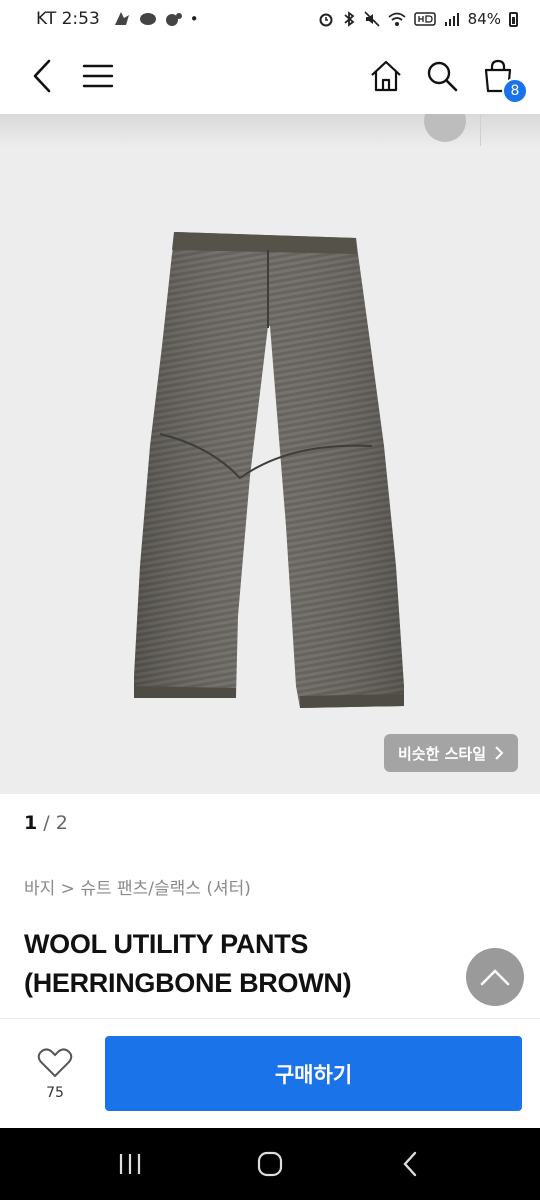 The image size is (540, 1200). I want to click on recent-apps-icon, so click(130, 1164).